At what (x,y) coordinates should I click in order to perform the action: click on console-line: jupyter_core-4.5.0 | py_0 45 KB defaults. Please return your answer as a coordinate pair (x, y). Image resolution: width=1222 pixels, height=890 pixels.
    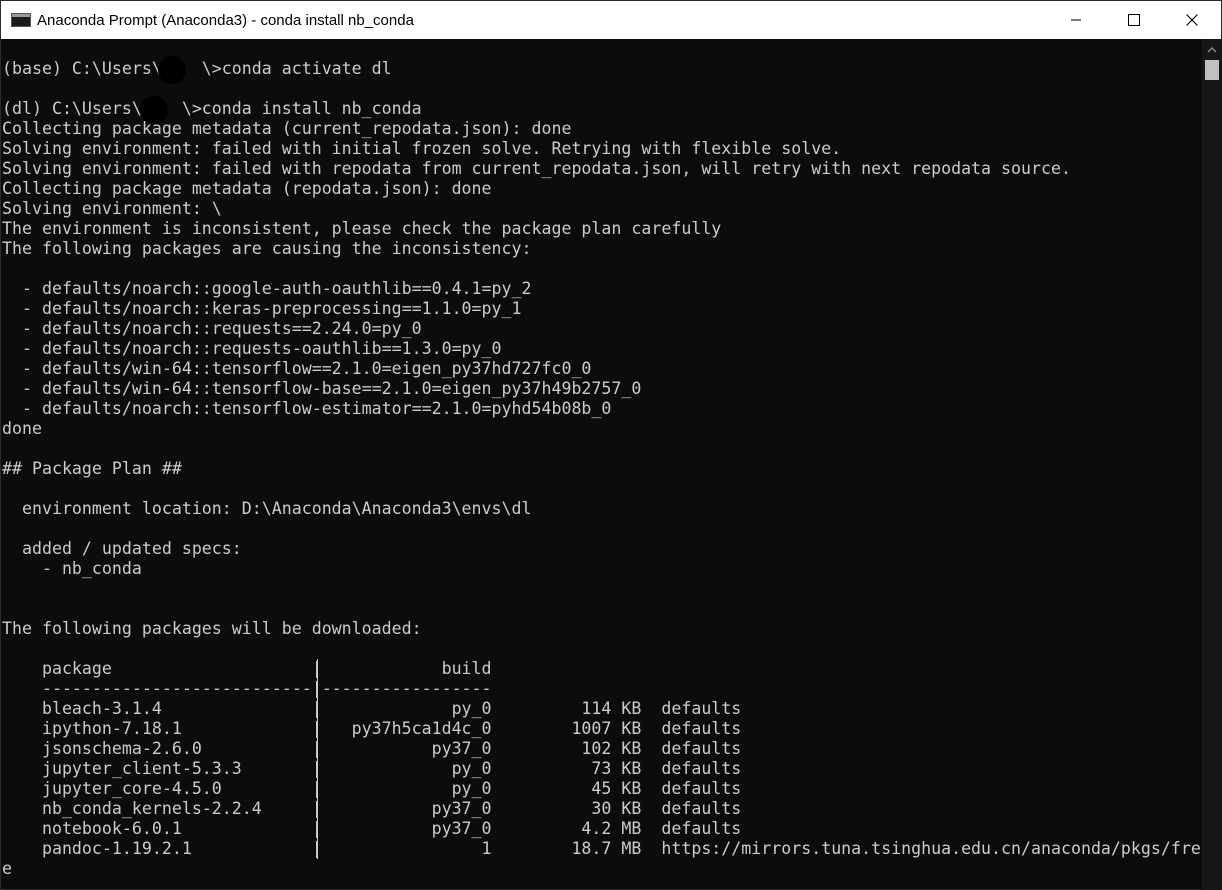
    Looking at the image, I should click on (372, 788).